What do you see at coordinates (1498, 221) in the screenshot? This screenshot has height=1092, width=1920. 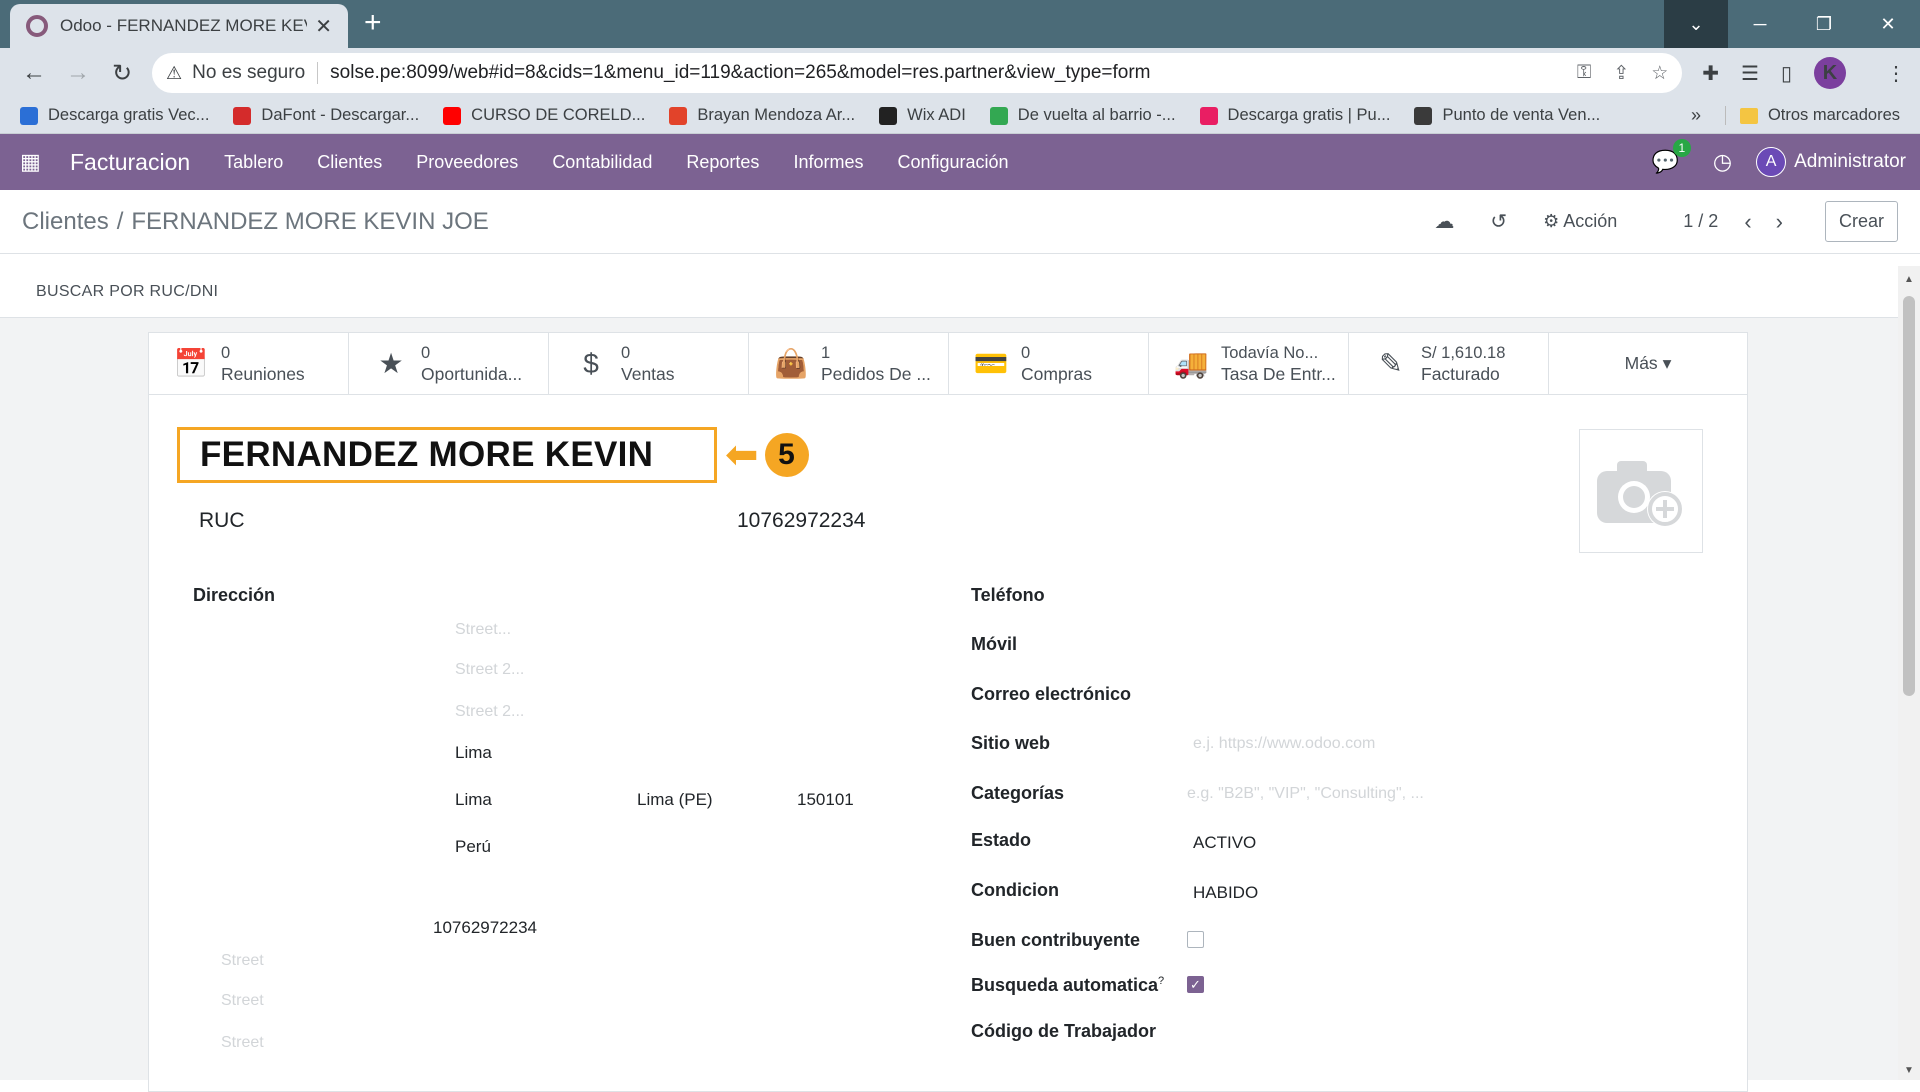 I see `discard-undo-icon: ↺` at bounding box center [1498, 221].